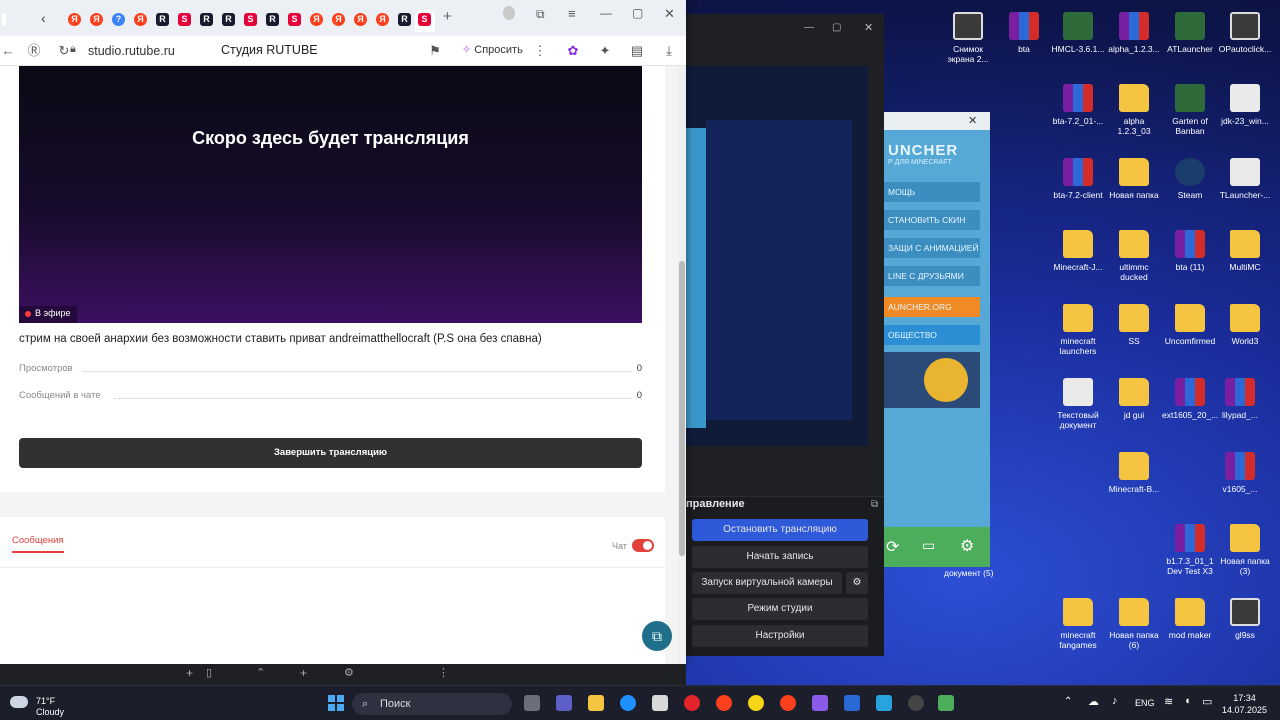 The image size is (1280, 720). Describe the element at coordinates (1168, 701) in the screenshot. I see `wifi-icon: ≋` at that location.